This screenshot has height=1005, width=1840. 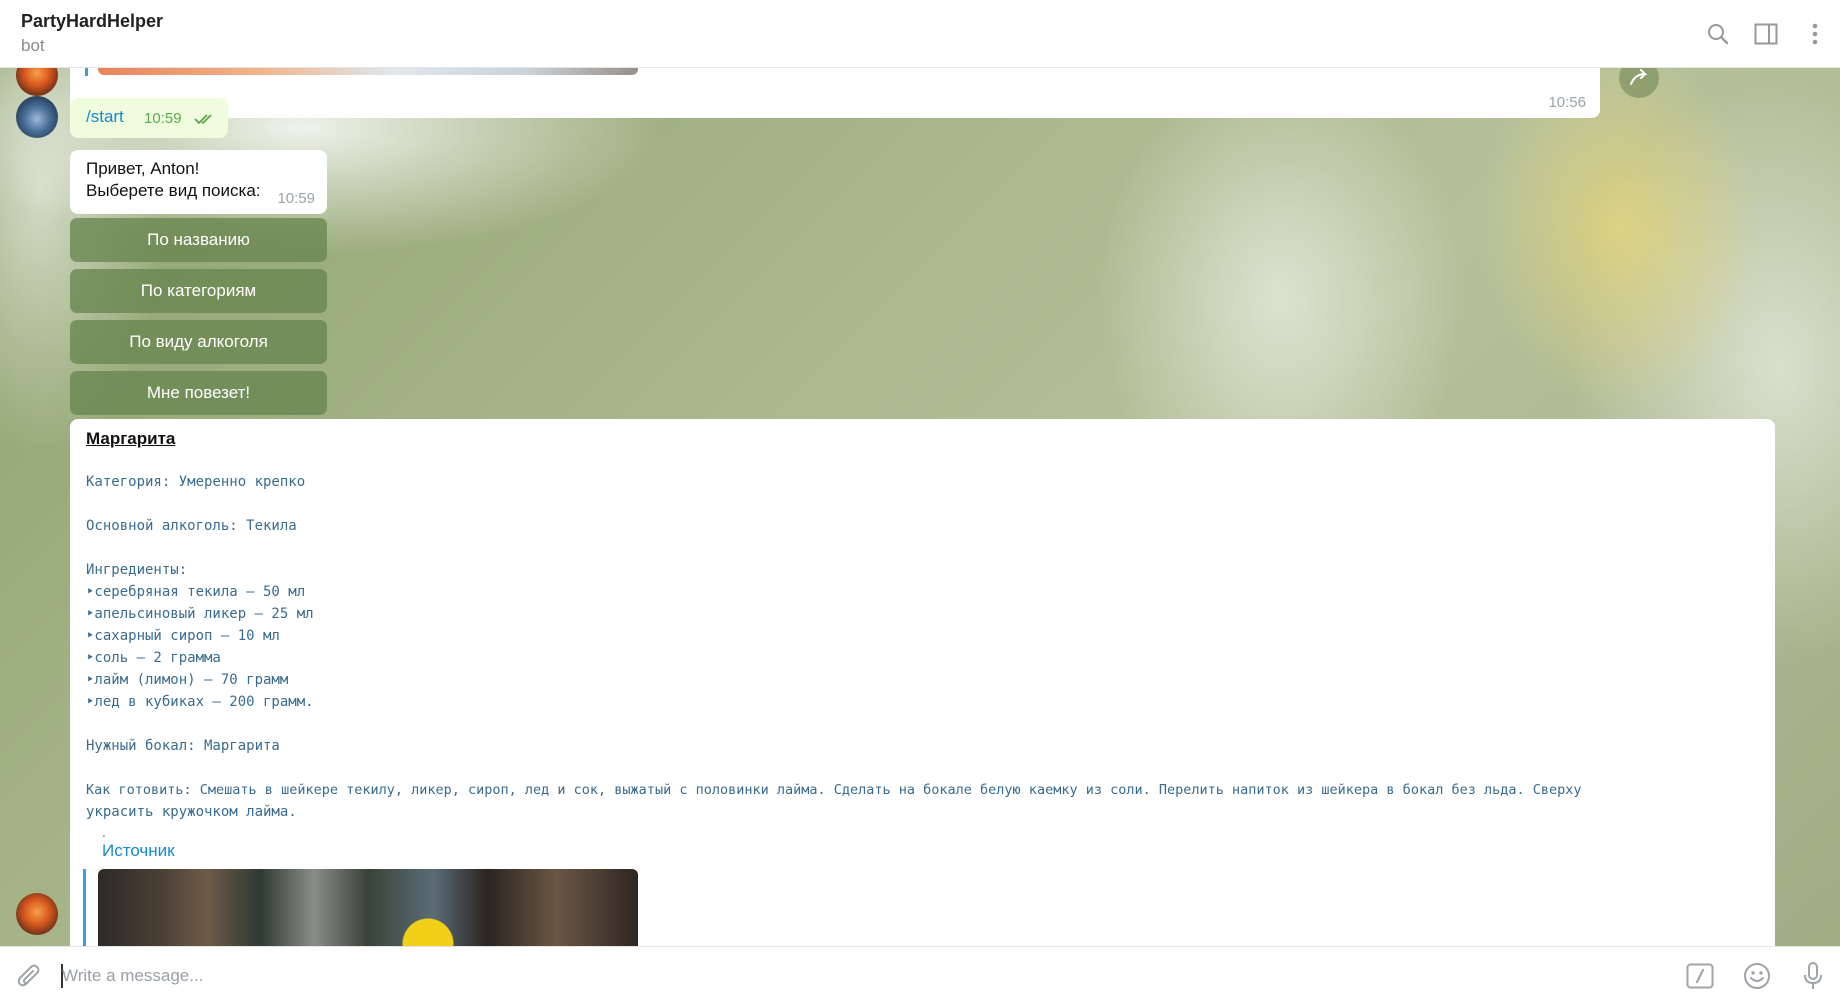 What do you see at coordinates (92, 21) in the screenshot?
I see `chat-title: PartyHardHelper` at bounding box center [92, 21].